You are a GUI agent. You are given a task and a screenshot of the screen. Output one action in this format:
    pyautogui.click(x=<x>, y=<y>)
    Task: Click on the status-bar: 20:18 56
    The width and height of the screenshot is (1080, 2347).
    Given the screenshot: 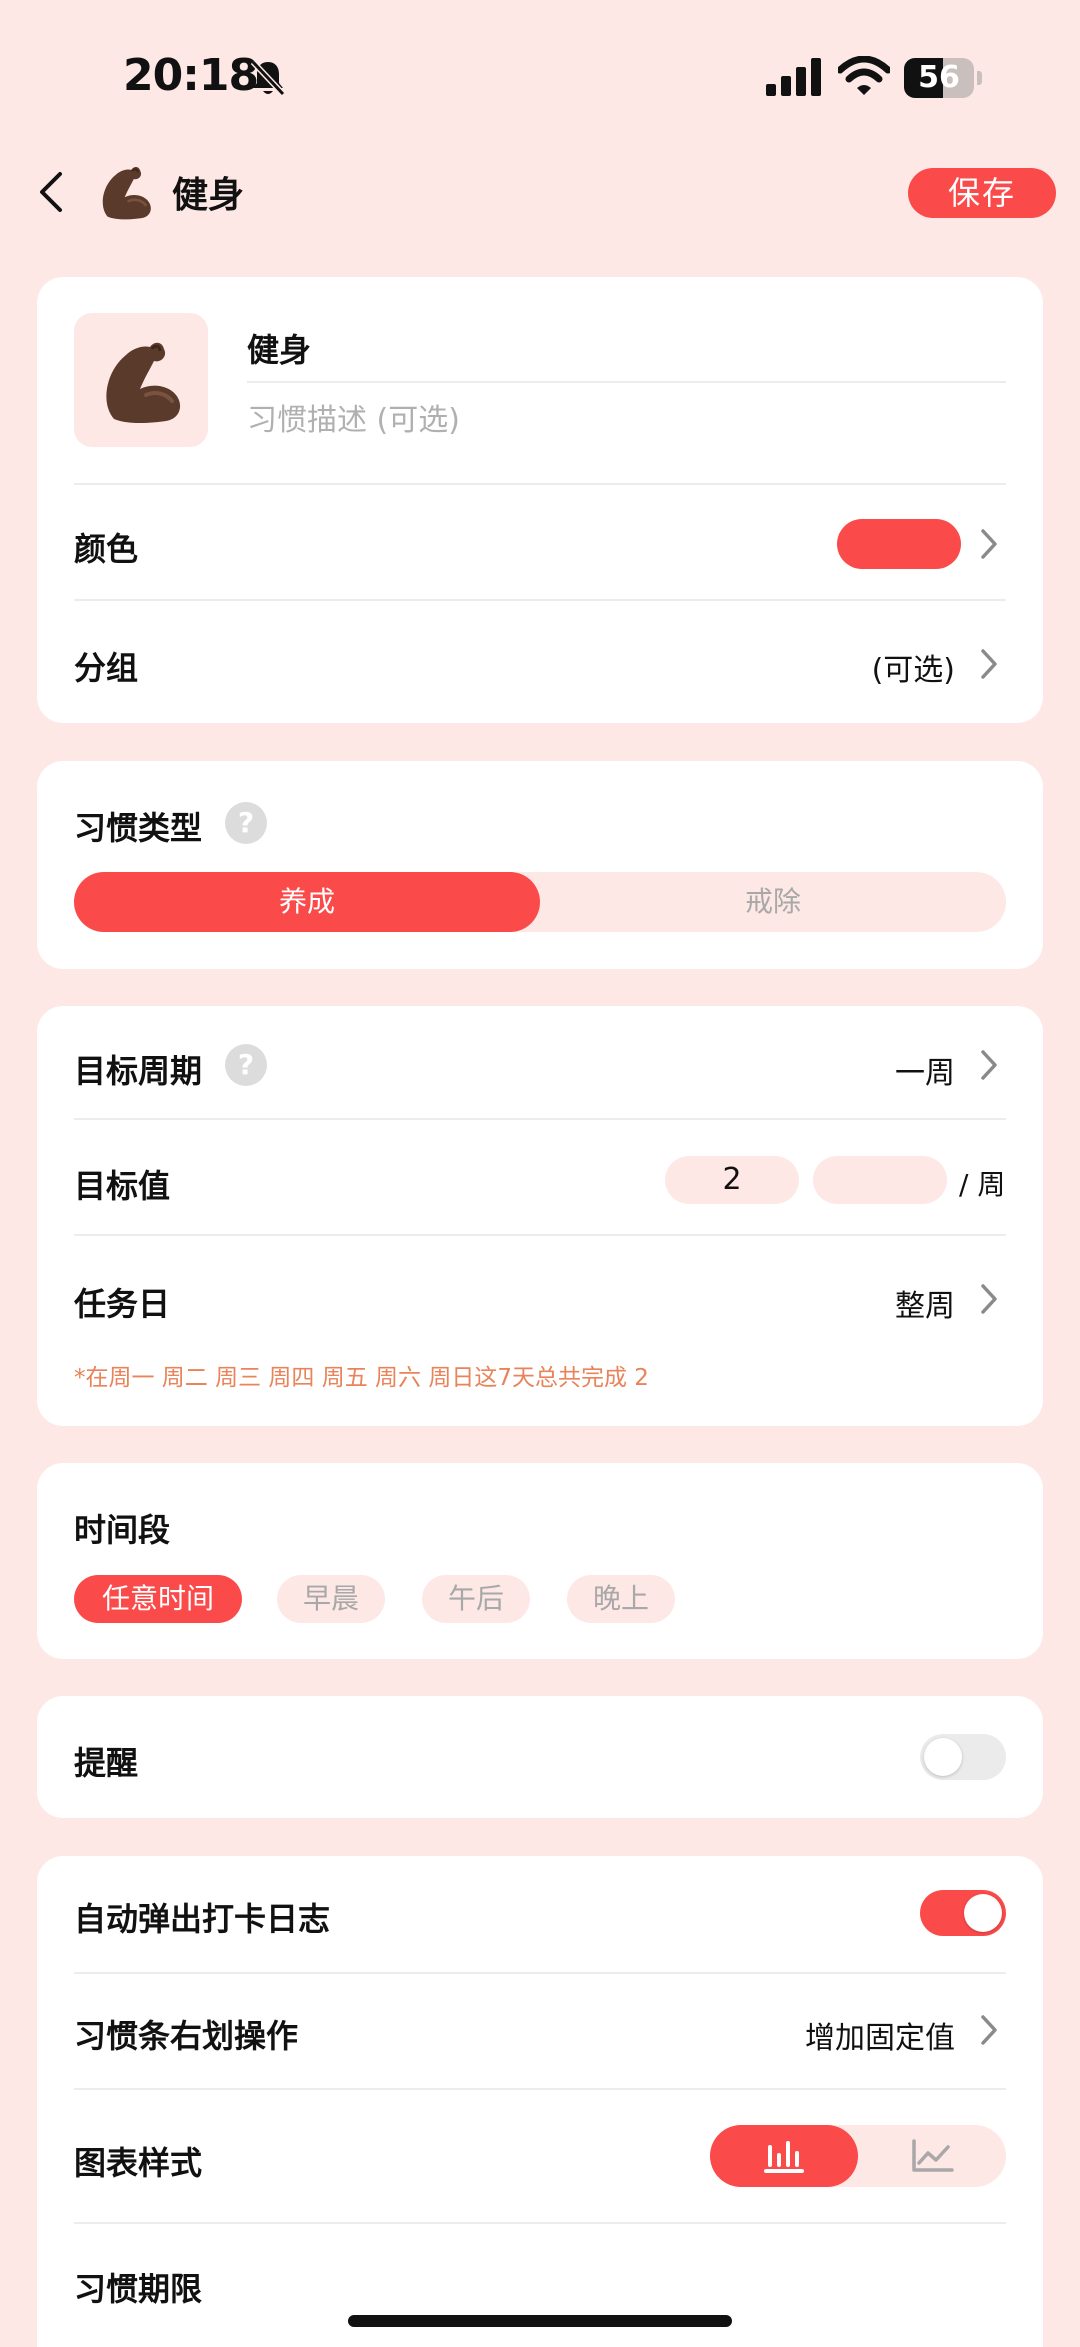 What is the action you would take?
    pyautogui.click(x=540, y=75)
    